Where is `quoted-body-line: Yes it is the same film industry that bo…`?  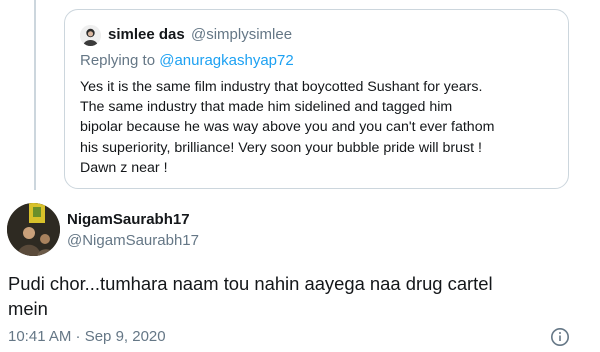 quoted-body-line: Yes it is the same film industry that bo… is located at coordinates (281, 87).